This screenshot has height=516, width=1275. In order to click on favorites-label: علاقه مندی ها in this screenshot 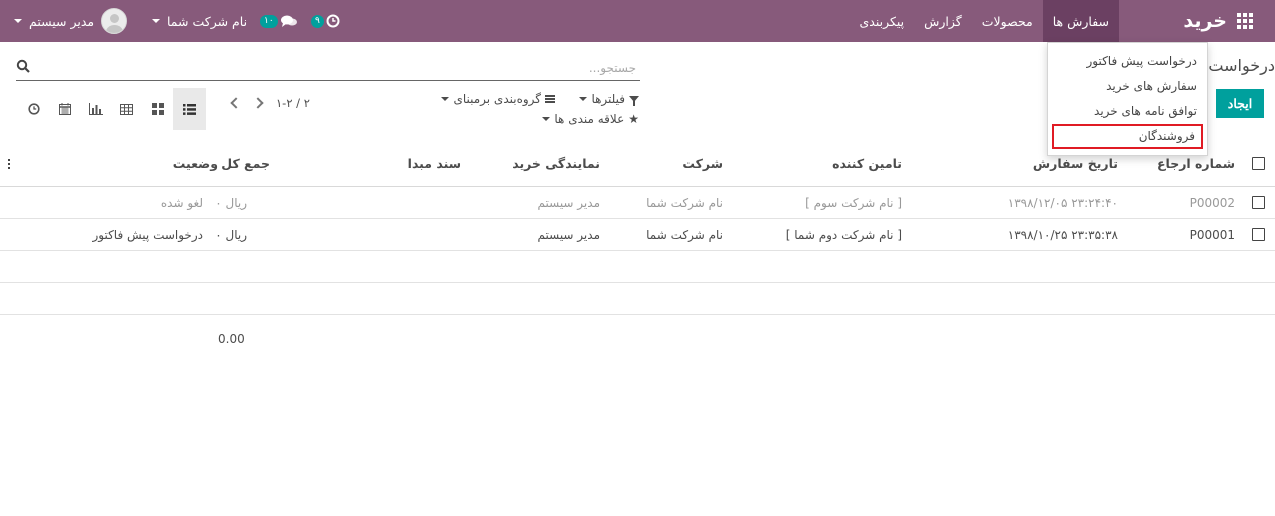, I will do `click(589, 119)`.